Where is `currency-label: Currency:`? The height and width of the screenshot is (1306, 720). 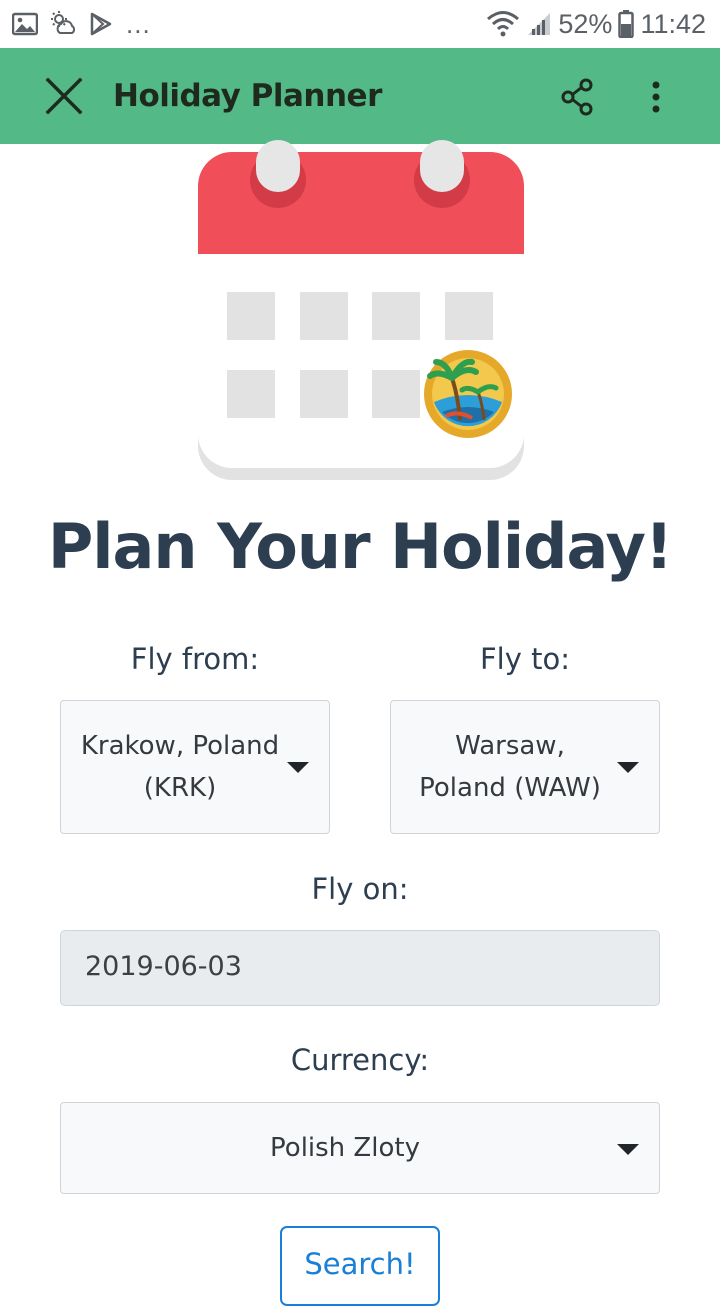
currency-label: Currency: is located at coordinates (360, 1060).